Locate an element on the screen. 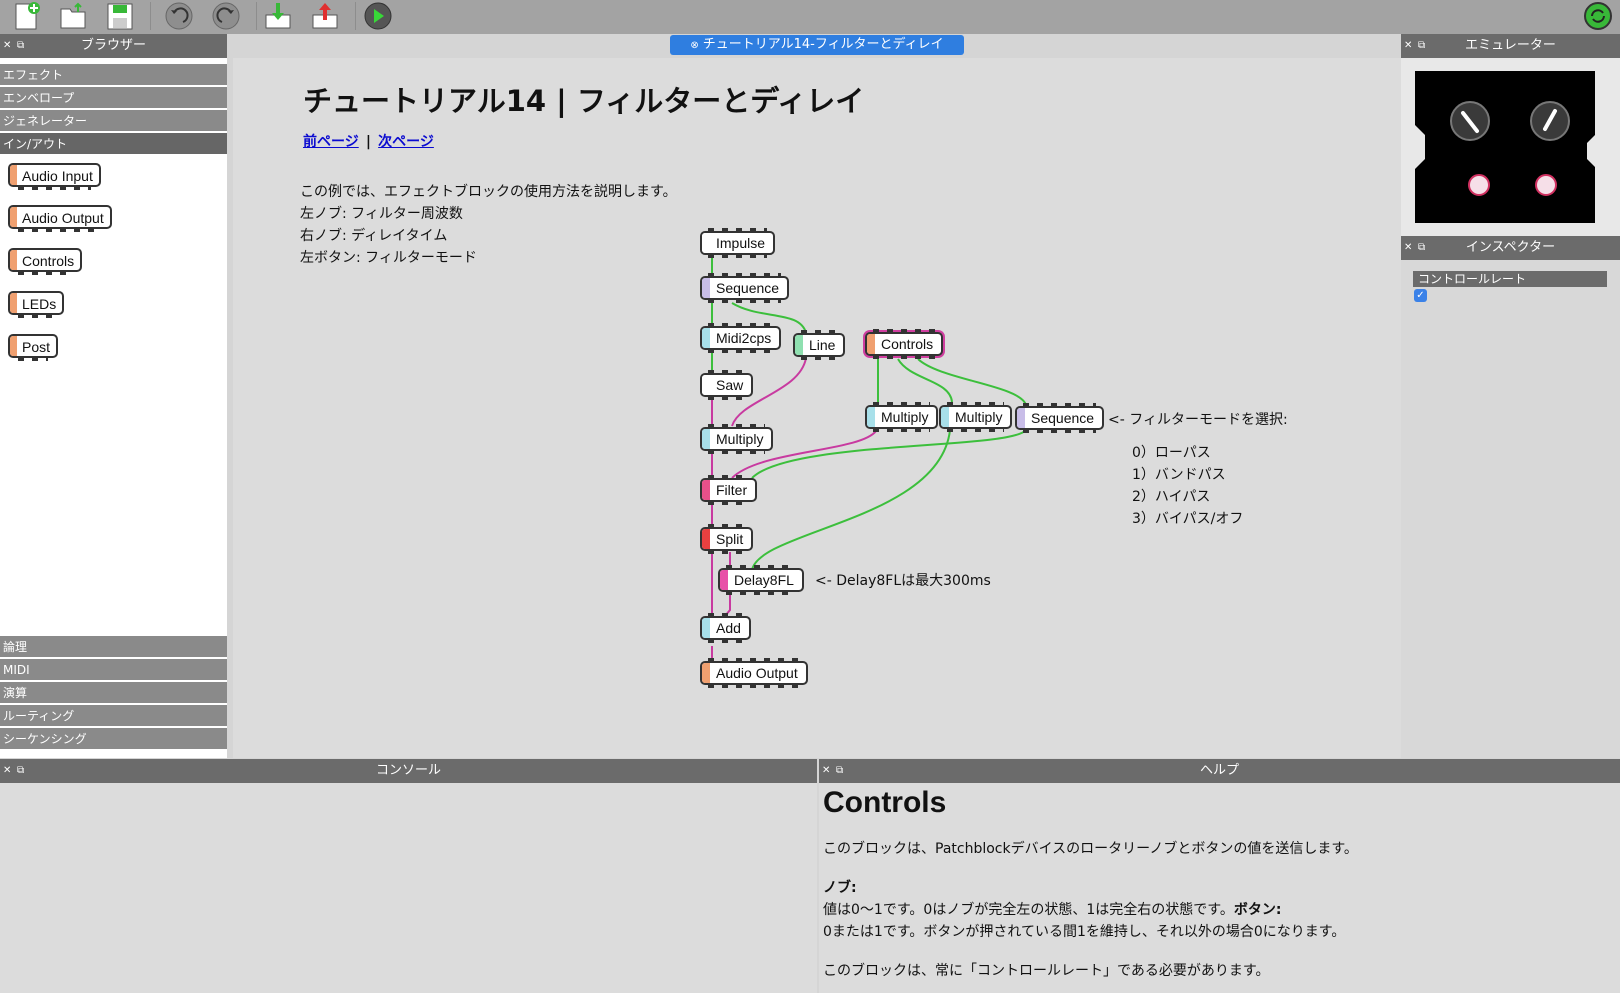 This screenshot has width=1620, height=993. filter-mode-option: 2）ハイパス is located at coordinates (1171, 497).